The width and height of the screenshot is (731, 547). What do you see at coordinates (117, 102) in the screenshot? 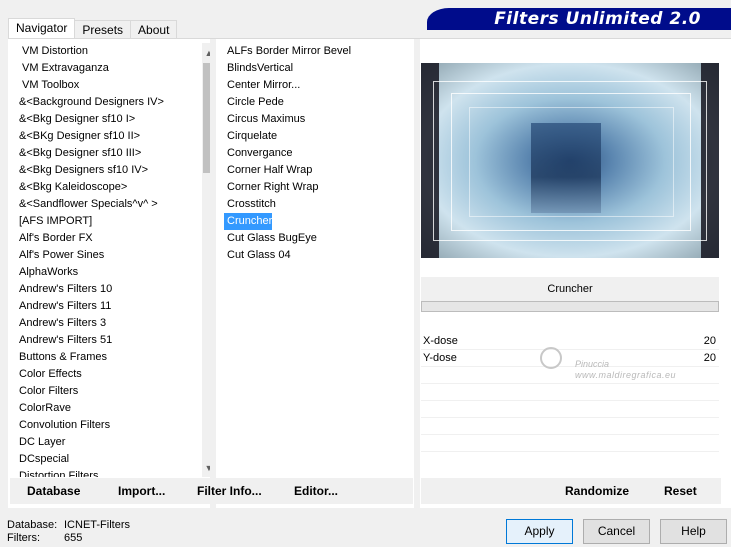
I see `category-item: &<Background Designers IV>` at bounding box center [117, 102].